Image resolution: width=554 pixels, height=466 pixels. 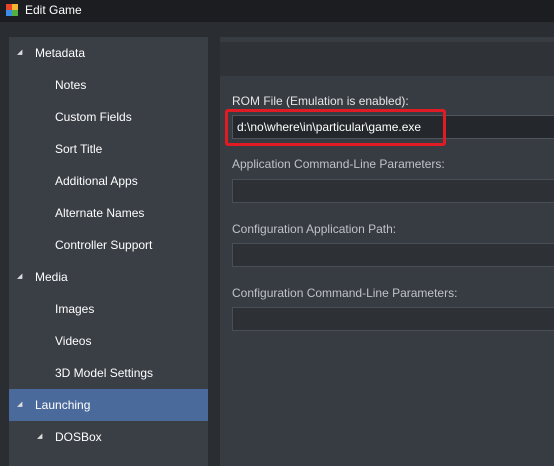 I want to click on sidebar-item-metadata: ◢ Metadata, so click(x=108, y=53).